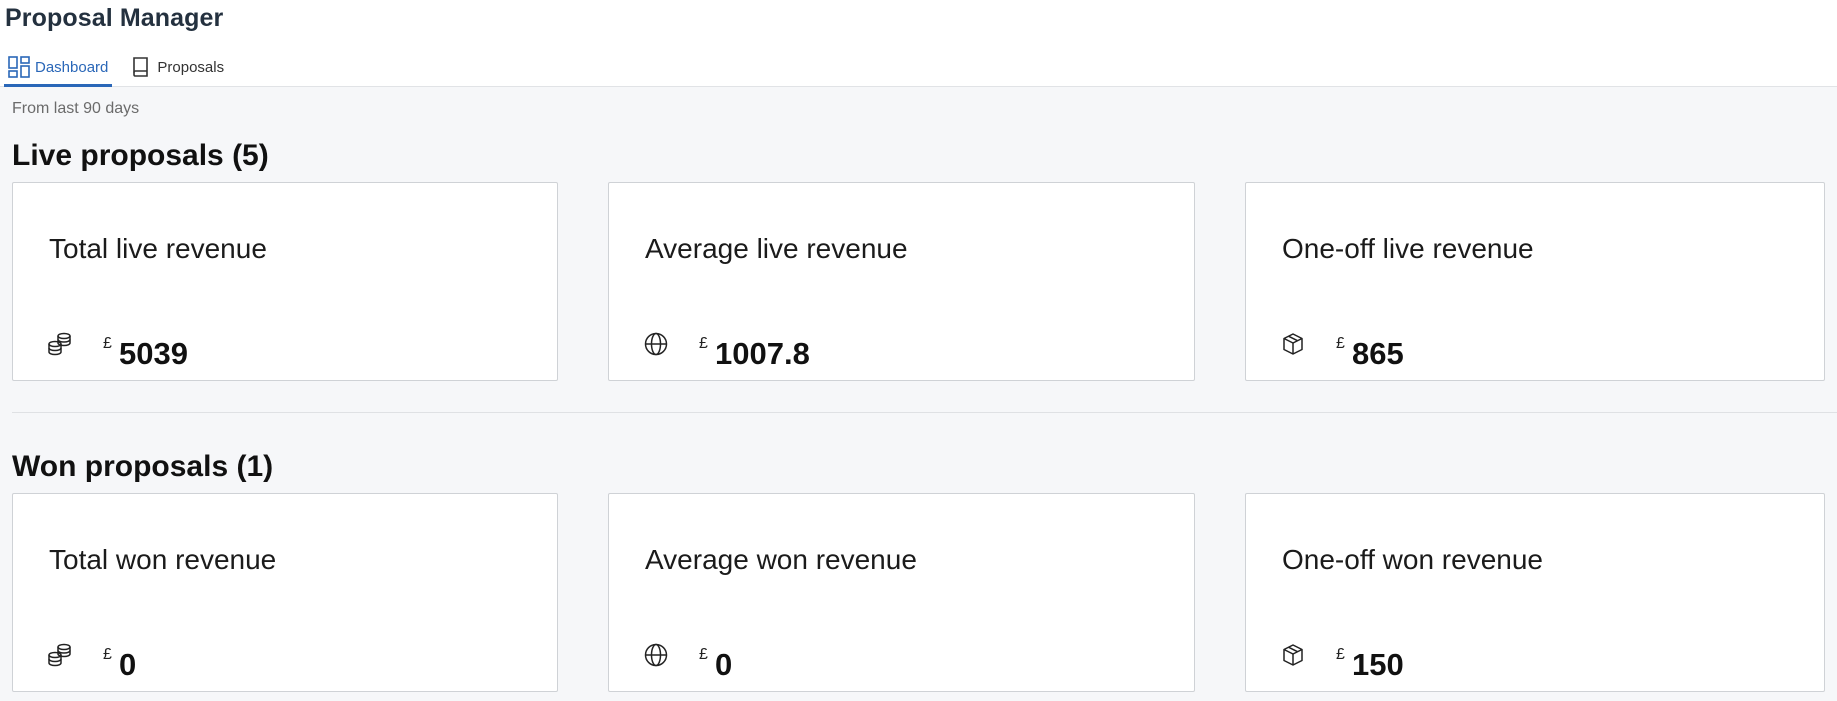 The width and height of the screenshot is (1837, 701). I want to click on tab-dashboard-label: Dashboard, so click(72, 67).